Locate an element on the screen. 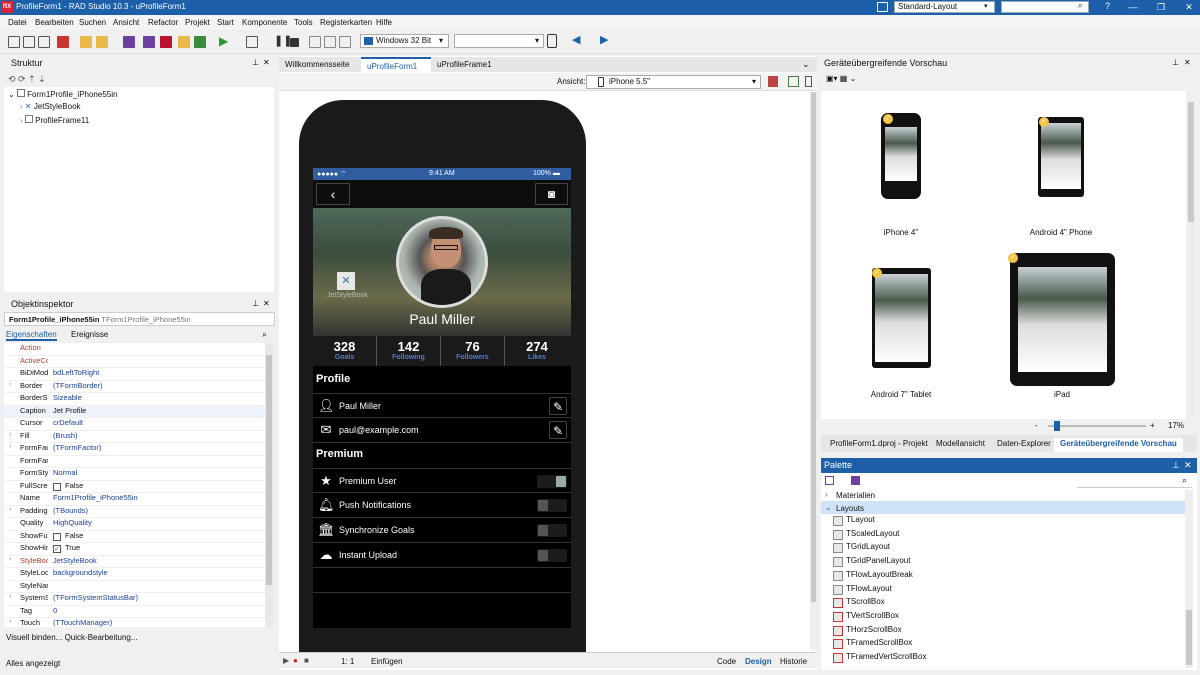 This screenshot has width=1200, height=675. remove-icon is located at coordinates (63, 42).